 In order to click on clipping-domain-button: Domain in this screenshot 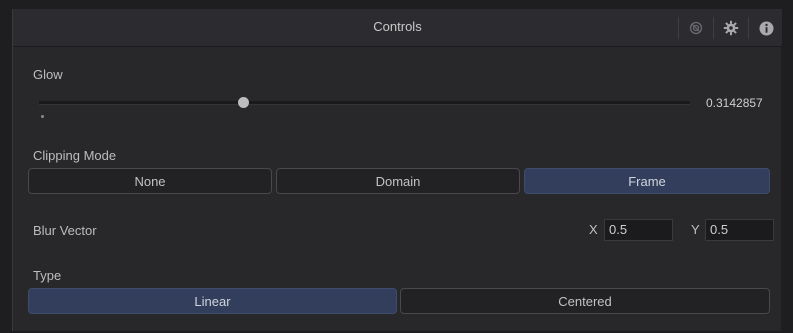, I will do `click(398, 181)`.